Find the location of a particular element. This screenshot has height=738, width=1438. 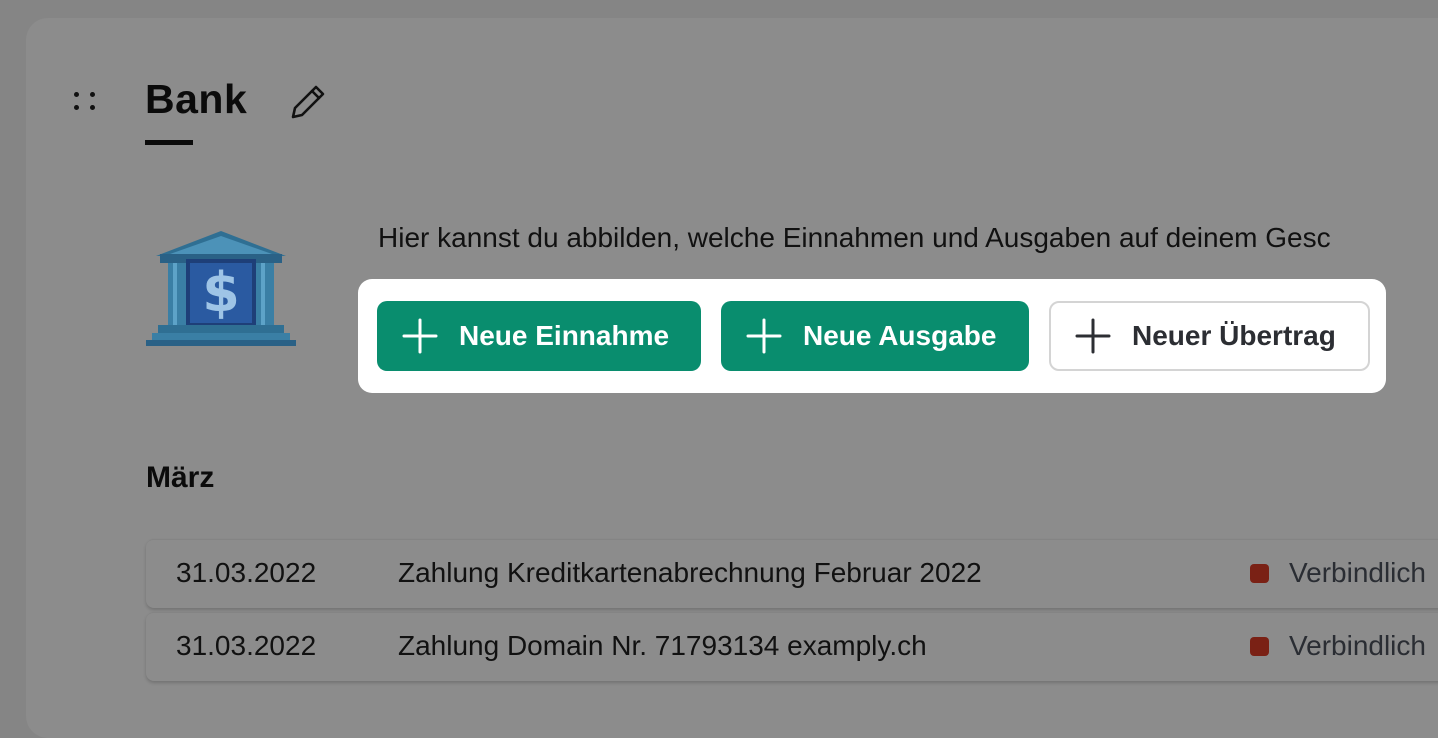

new-expense-button: Neue Ausgabe is located at coordinates (875, 336).